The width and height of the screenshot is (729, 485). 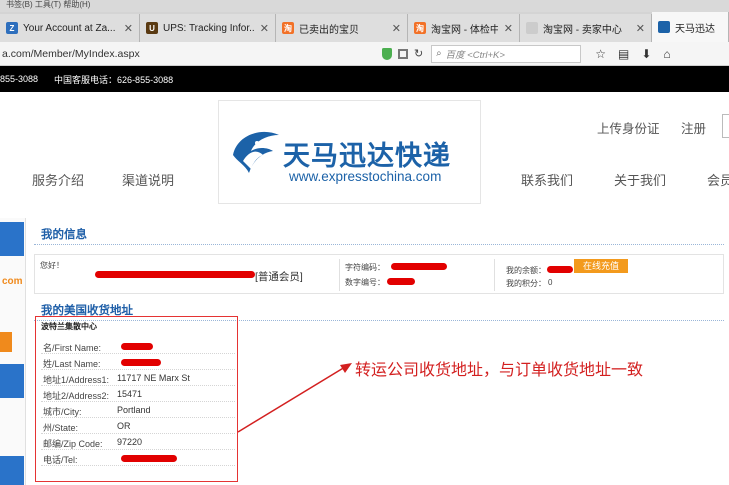 I want to click on greeting: 您好！, so click(x=52, y=265).